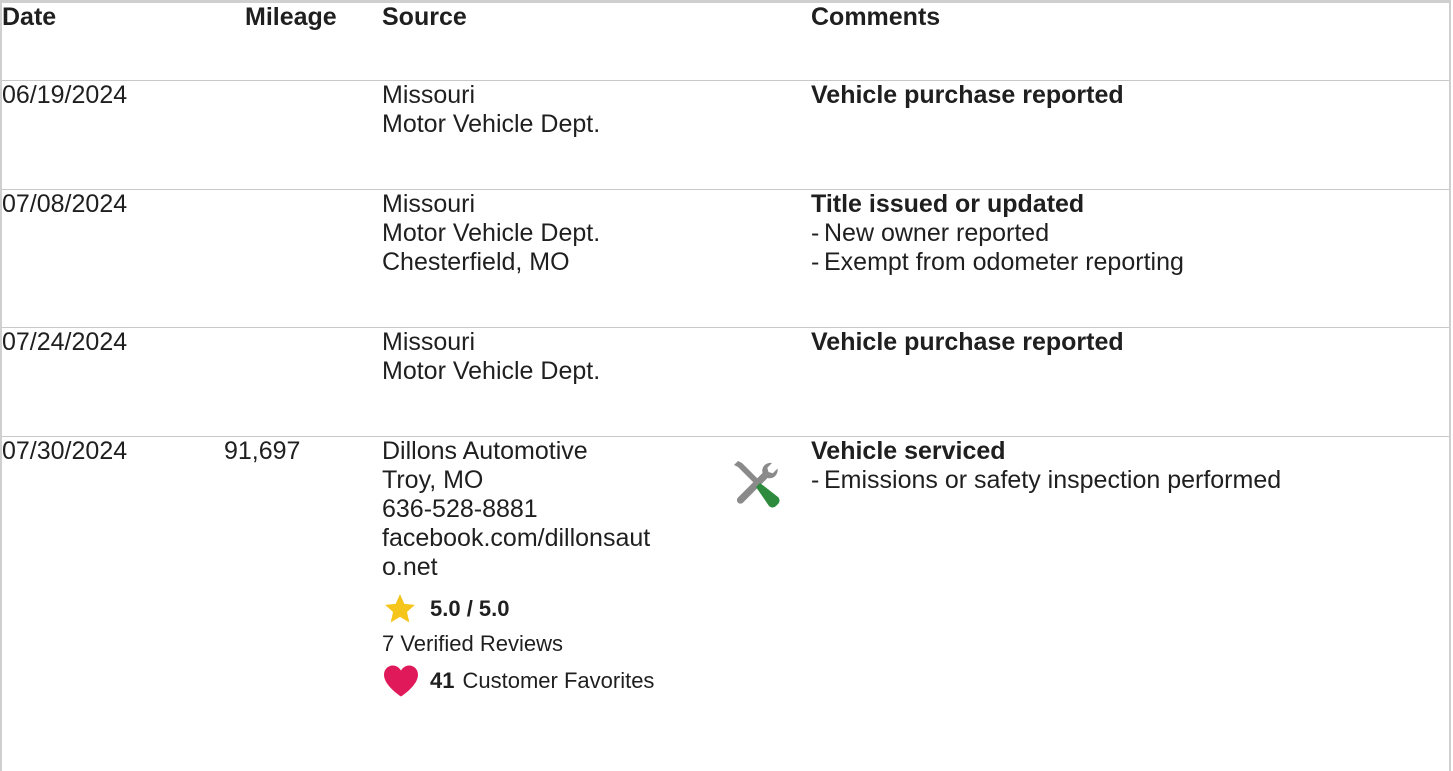  Describe the element at coordinates (29, 17) in the screenshot. I see `header-date: Date` at that location.